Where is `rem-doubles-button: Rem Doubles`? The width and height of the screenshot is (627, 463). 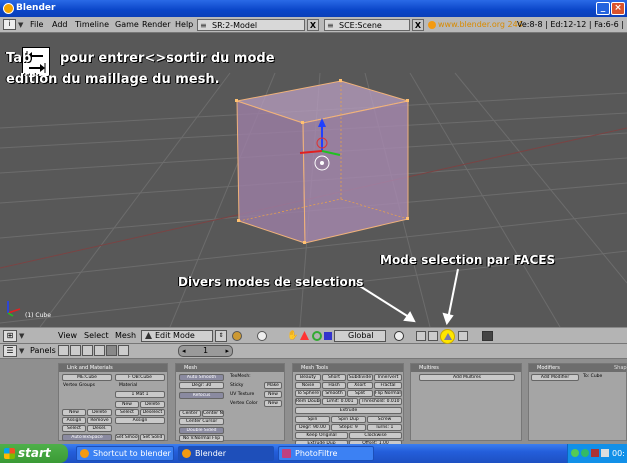
rem-doubles-button: Rem Doubles is located at coordinates (308, 401).